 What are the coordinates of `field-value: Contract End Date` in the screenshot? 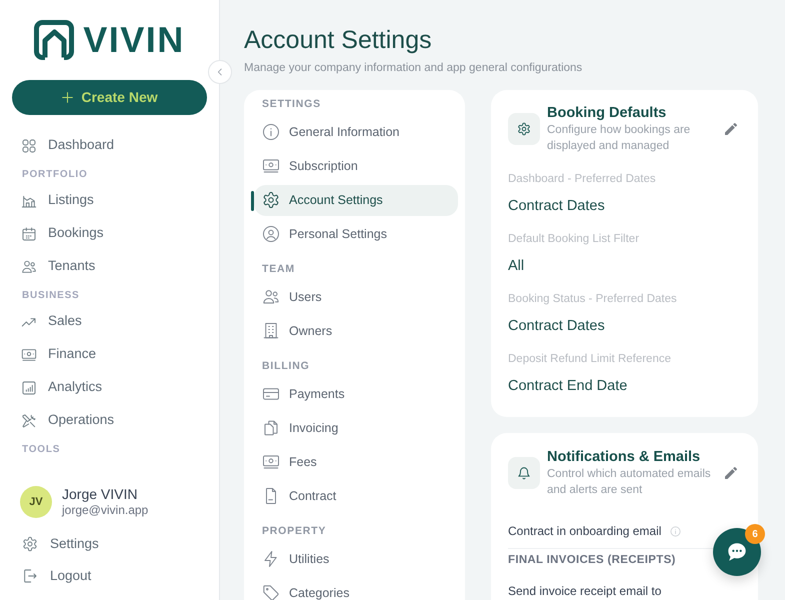 It's located at (568, 386).